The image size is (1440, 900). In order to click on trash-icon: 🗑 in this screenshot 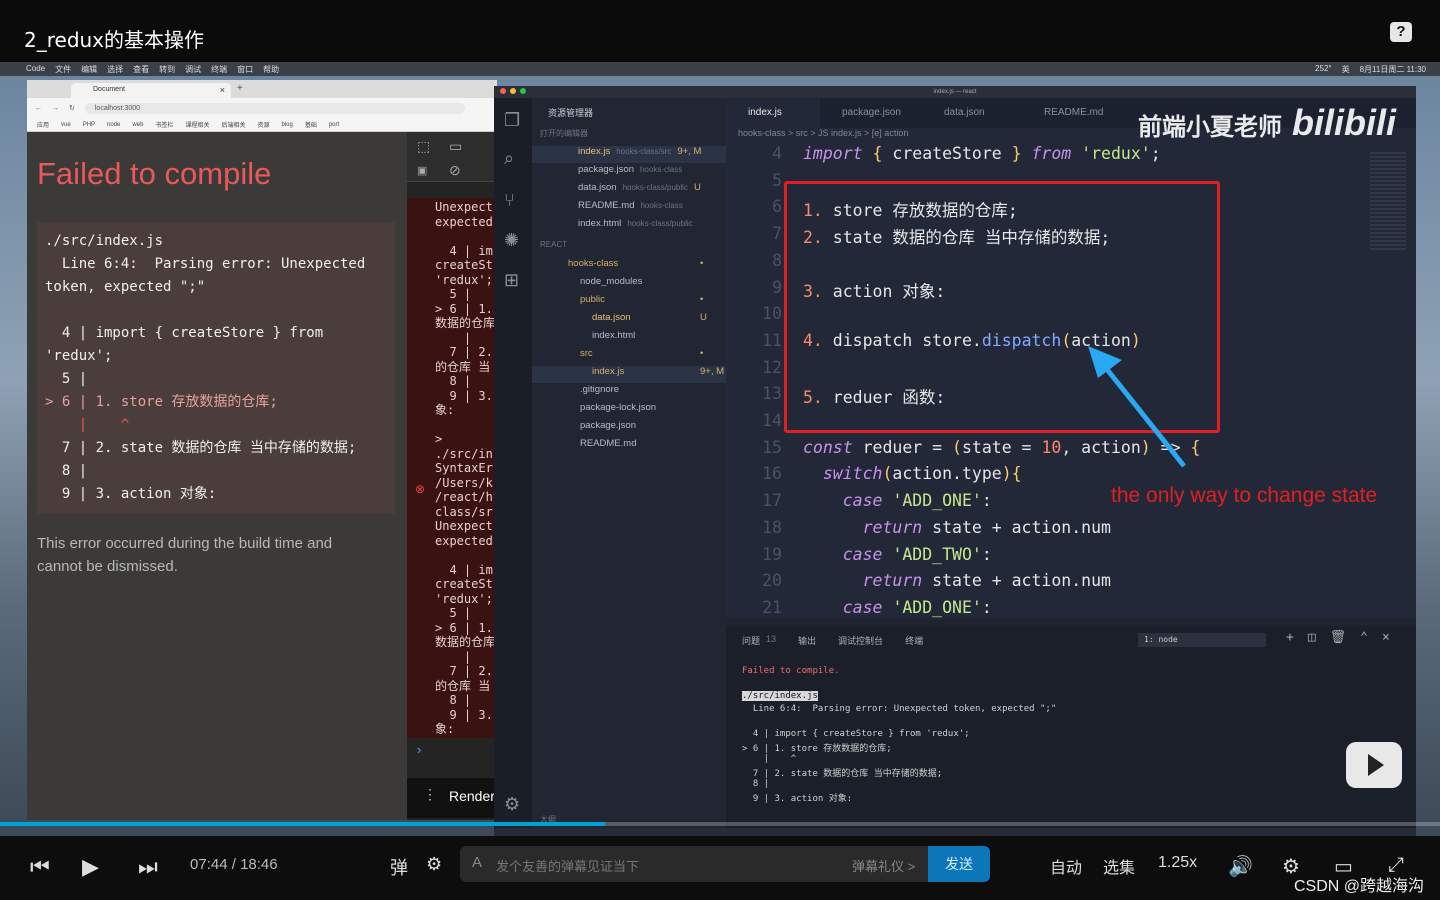, I will do `click(1338, 637)`.